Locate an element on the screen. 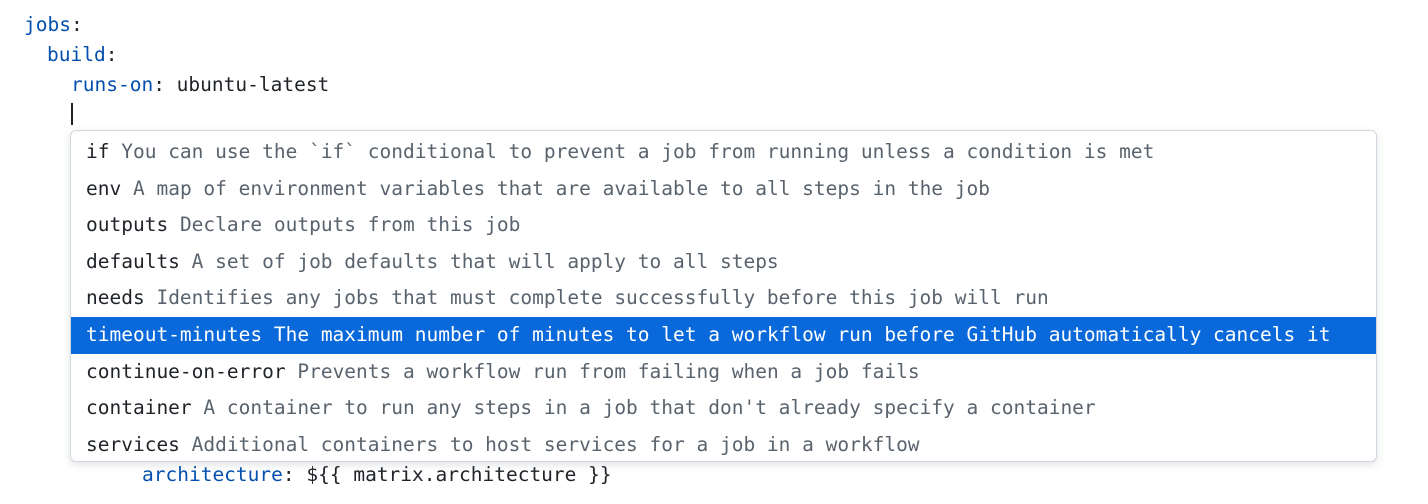 The image size is (1428, 504). suggestion-name: env is located at coordinates (104, 188).